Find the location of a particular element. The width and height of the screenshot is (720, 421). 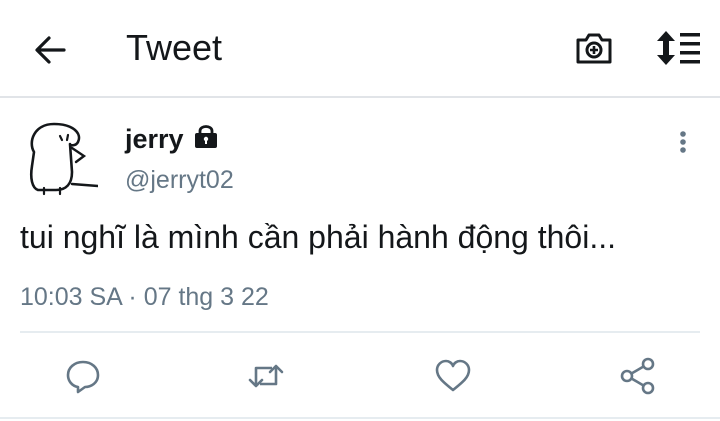

avatar is located at coordinates (59, 157).